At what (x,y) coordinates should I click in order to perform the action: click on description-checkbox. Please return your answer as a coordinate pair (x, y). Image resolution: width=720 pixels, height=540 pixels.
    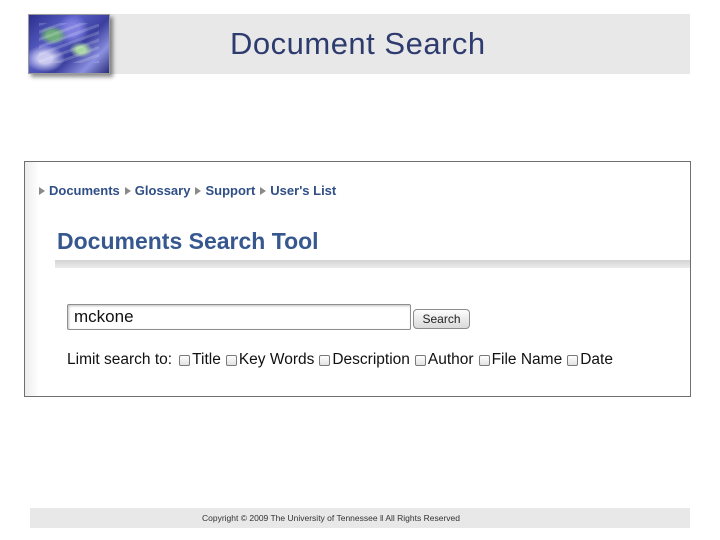
    Looking at the image, I should click on (325, 360).